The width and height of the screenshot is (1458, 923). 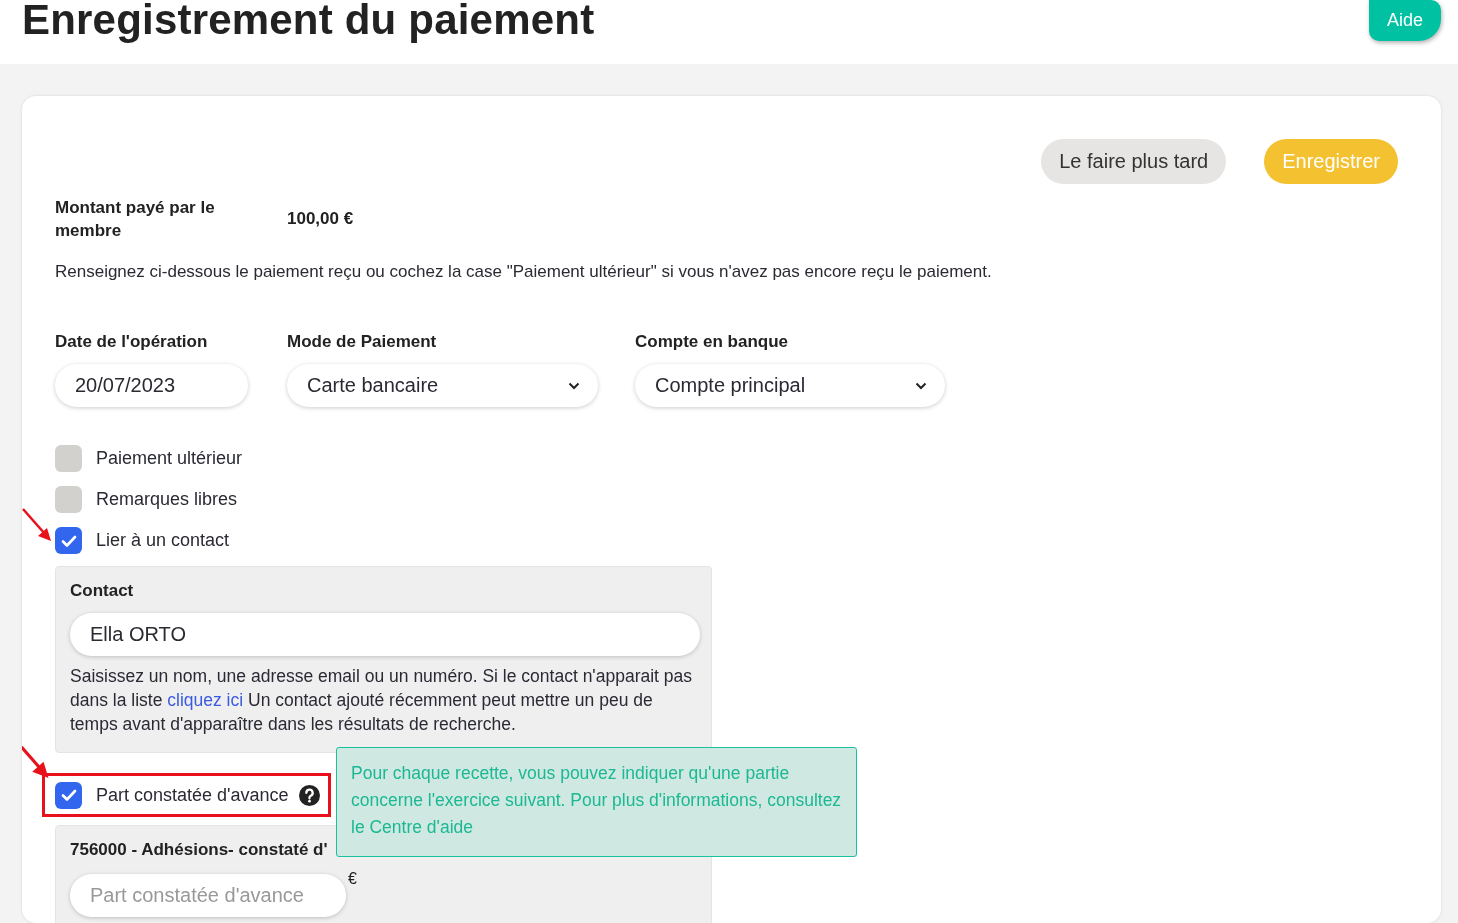 I want to click on date-field: 20/07/2023, so click(x=151, y=385).